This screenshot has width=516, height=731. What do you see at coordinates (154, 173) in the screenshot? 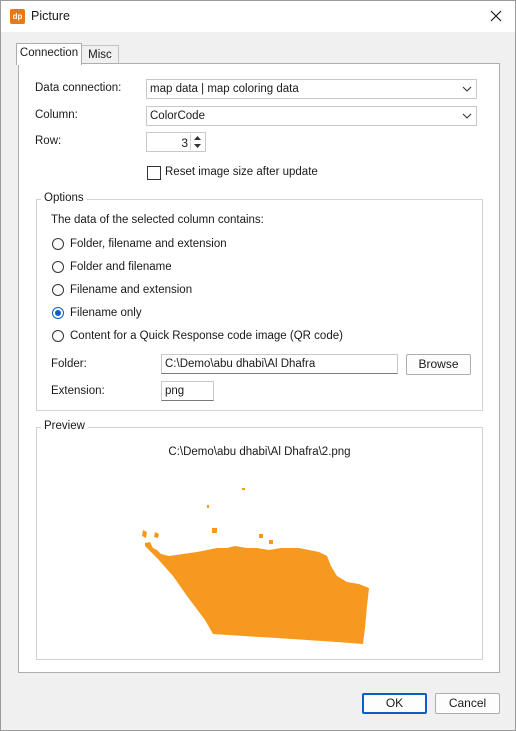
I see `reset-image-size-checkbox` at bounding box center [154, 173].